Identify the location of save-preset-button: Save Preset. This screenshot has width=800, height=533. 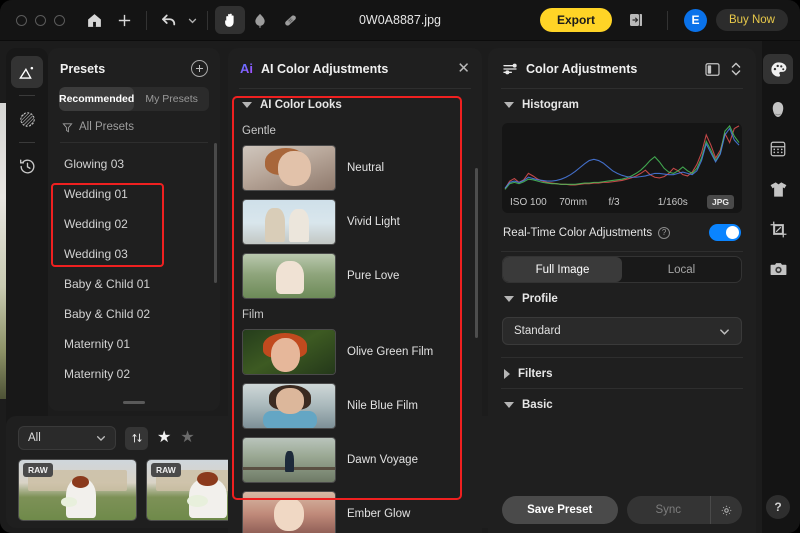
(560, 510).